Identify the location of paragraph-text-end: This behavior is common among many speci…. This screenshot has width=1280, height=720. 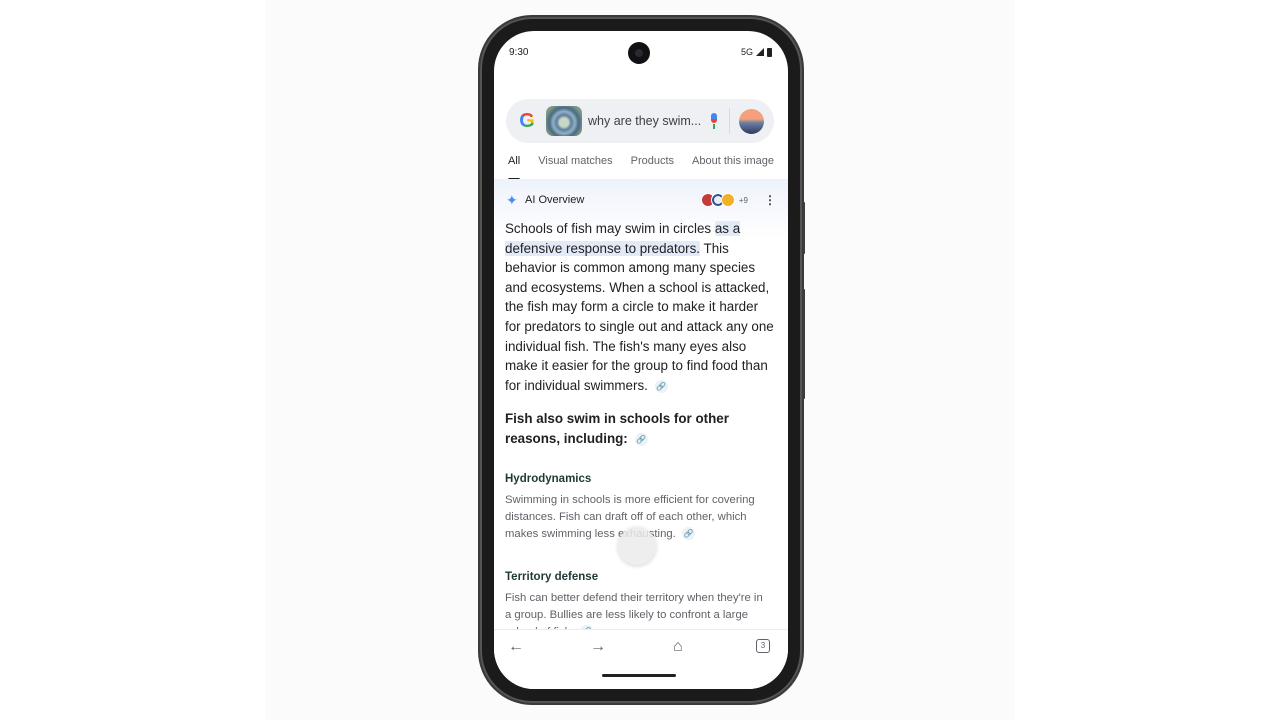
(639, 316).